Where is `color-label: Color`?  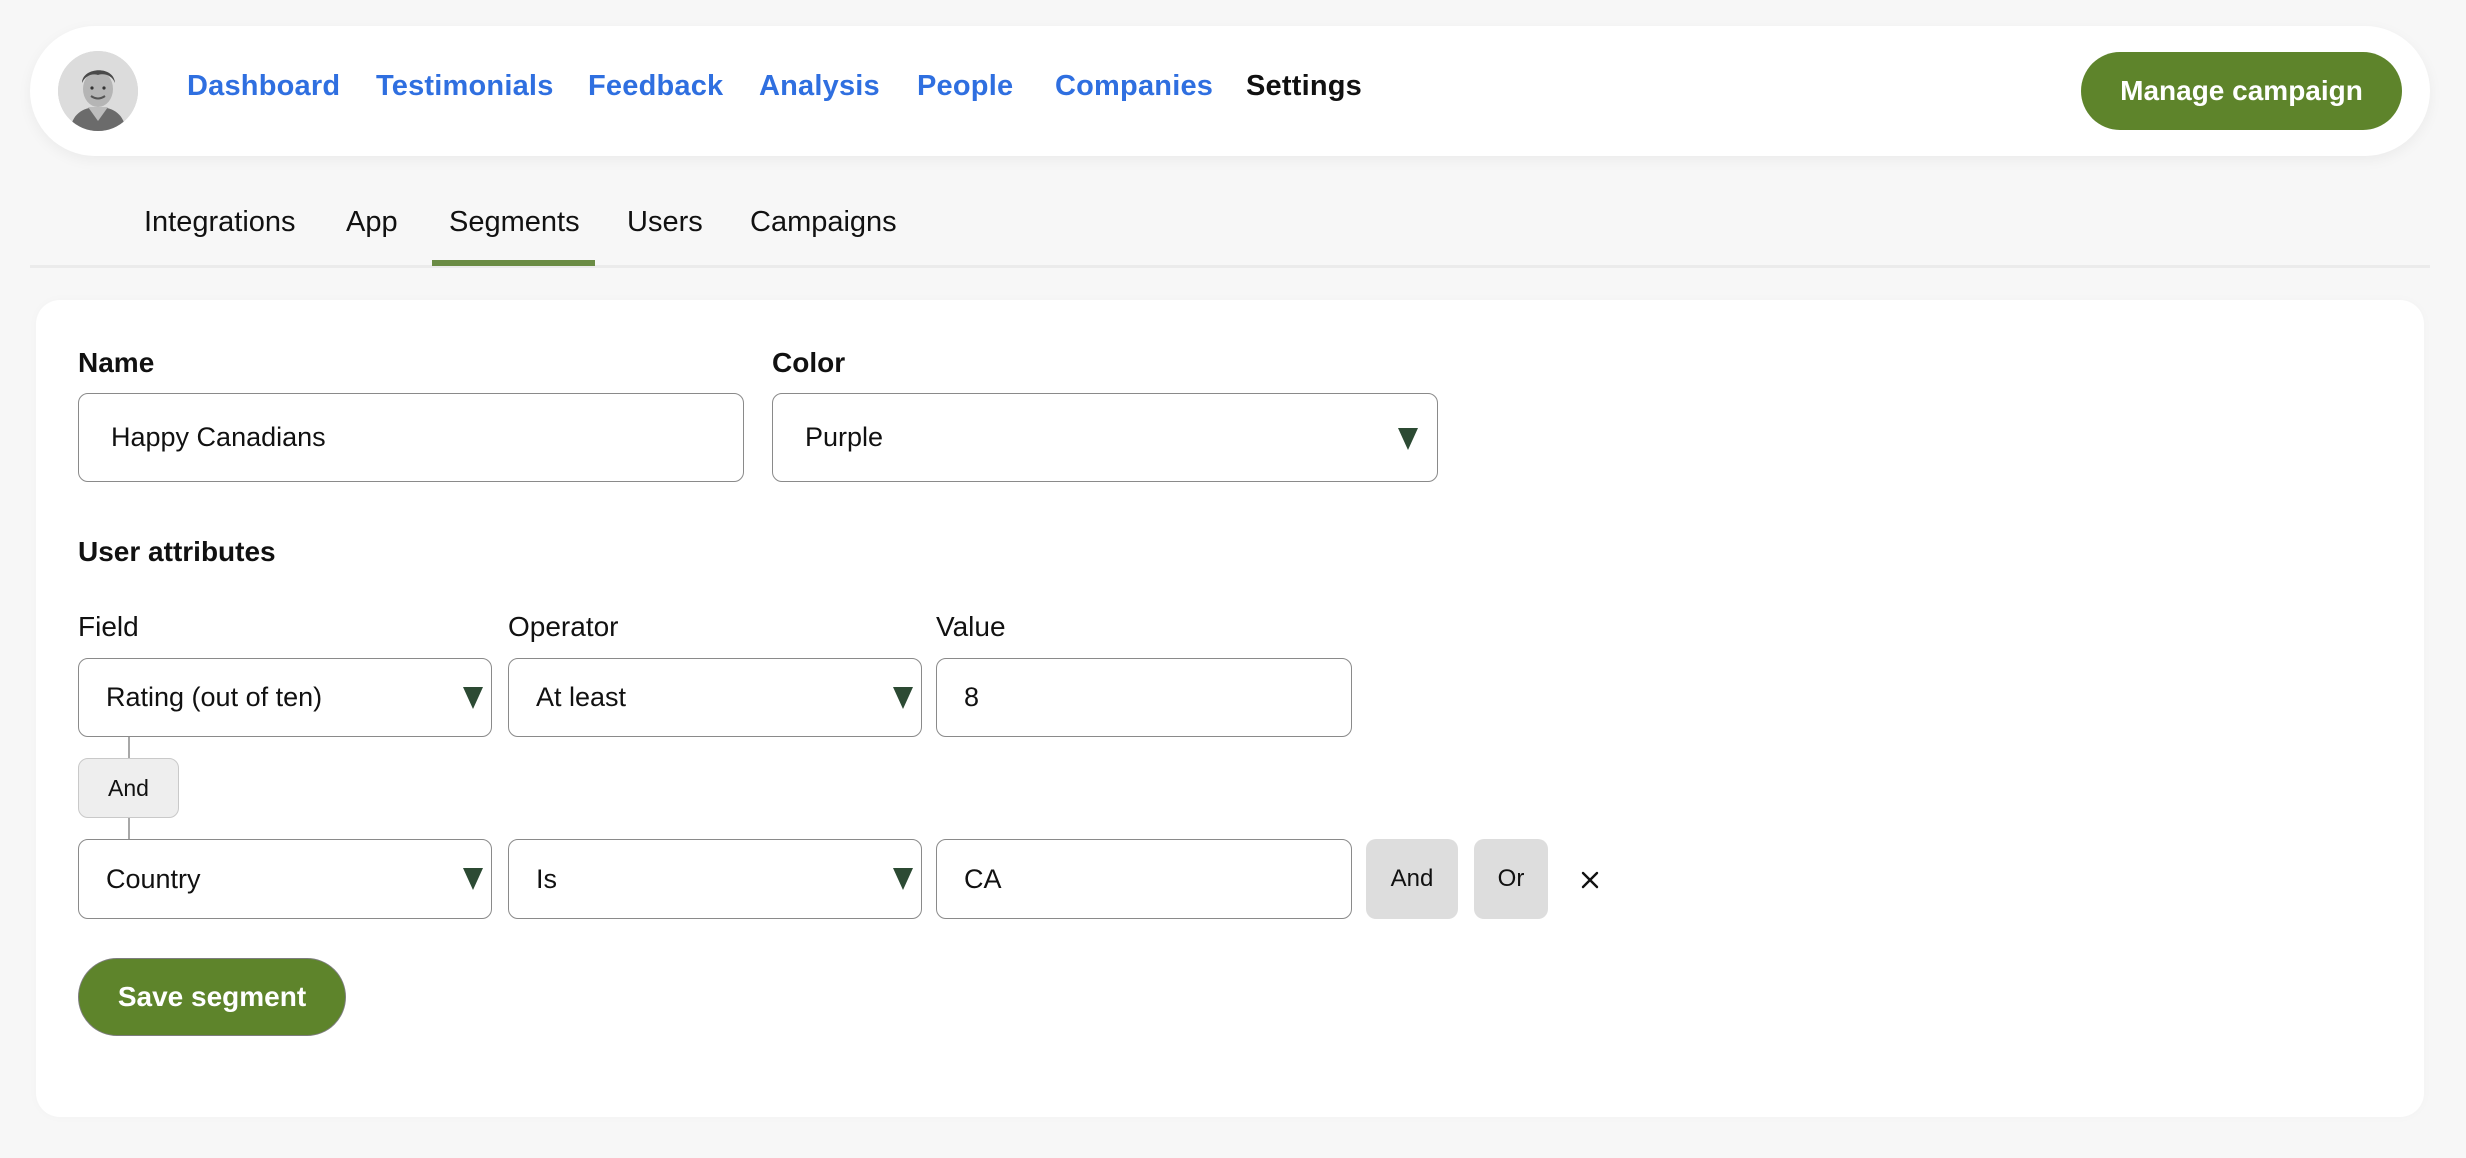 color-label: Color is located at coordinates (809, 362).